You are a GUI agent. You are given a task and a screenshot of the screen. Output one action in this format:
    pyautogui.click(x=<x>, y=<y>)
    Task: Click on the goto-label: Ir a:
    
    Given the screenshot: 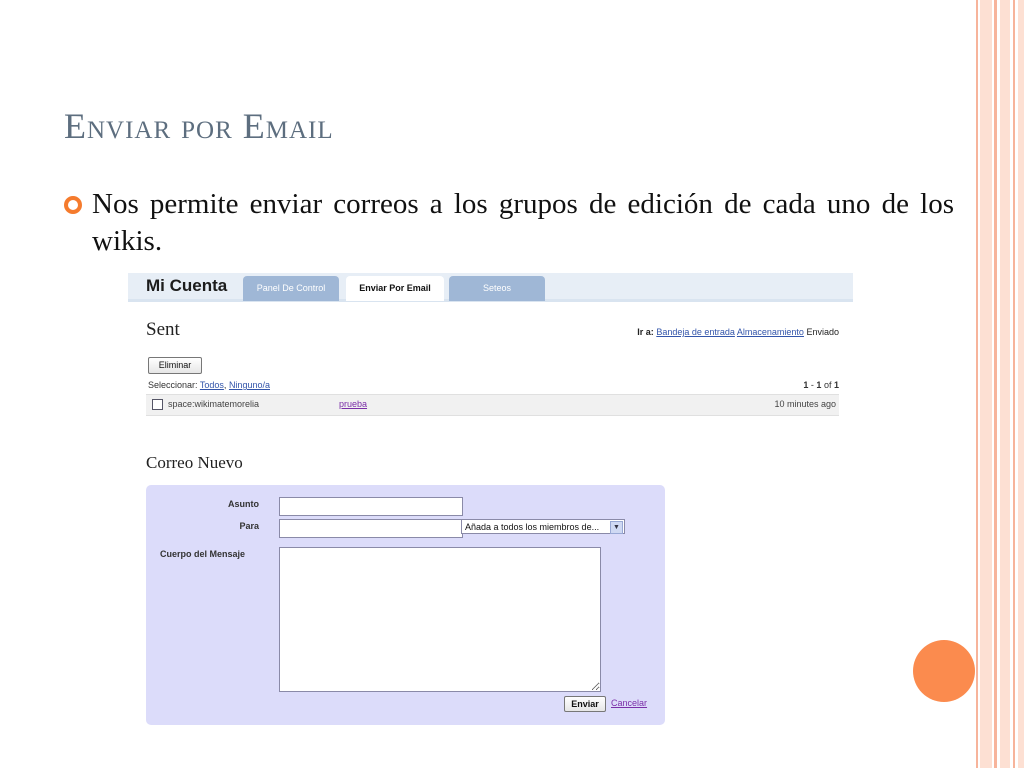 What is the action you would take?
    pyautogui.click(x=645, y=332)
    